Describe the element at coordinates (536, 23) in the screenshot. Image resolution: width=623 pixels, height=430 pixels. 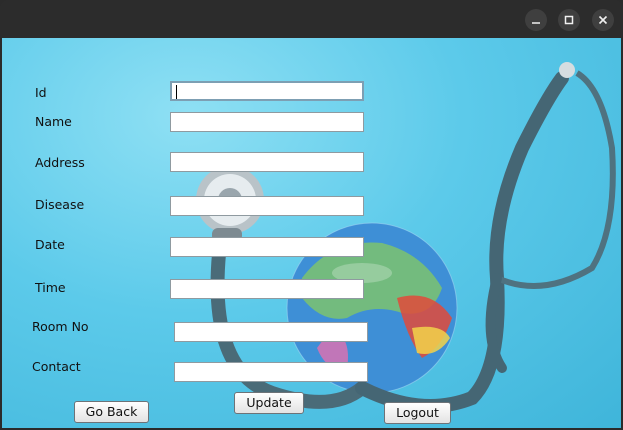
I see `minimize-icon` at that location.